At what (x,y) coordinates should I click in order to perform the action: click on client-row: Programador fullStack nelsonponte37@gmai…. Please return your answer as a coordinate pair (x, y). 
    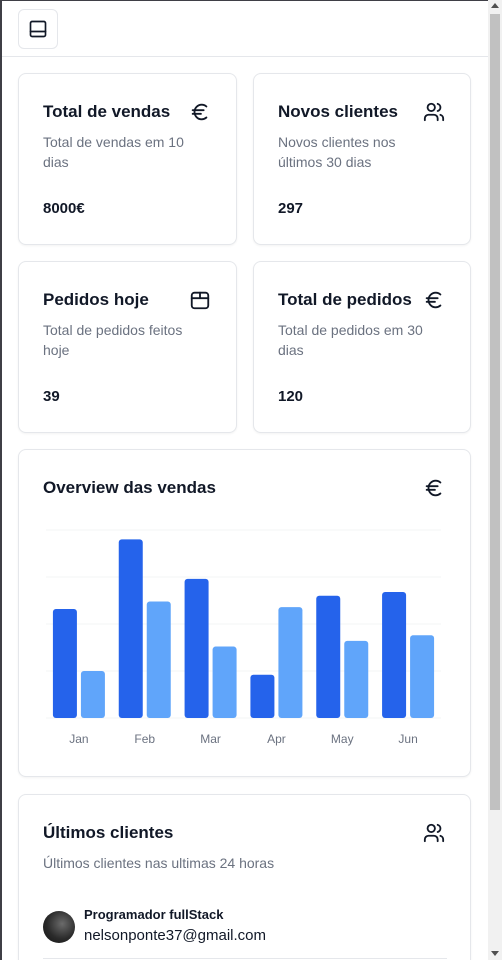
    Looking at the image, I should click on (245, 932).